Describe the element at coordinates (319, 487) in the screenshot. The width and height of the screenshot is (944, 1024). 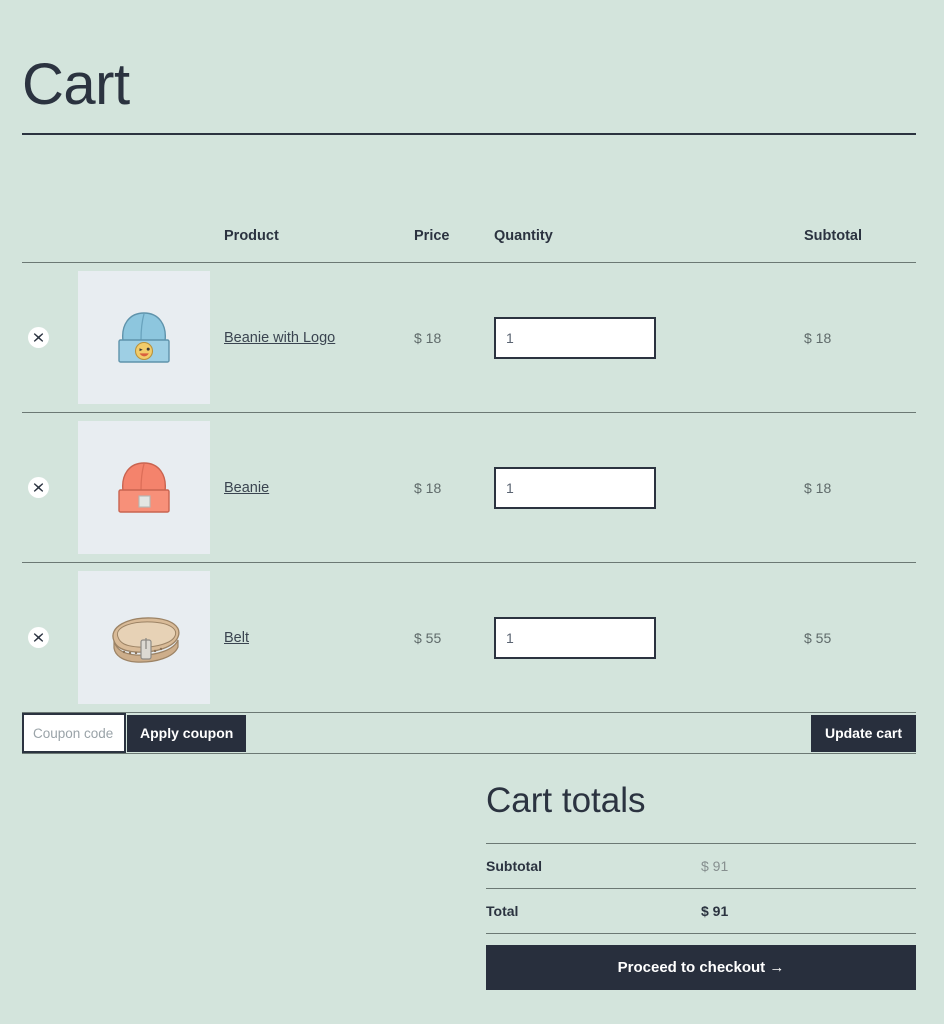
I see `product-name-cell: Beanie` at that location.